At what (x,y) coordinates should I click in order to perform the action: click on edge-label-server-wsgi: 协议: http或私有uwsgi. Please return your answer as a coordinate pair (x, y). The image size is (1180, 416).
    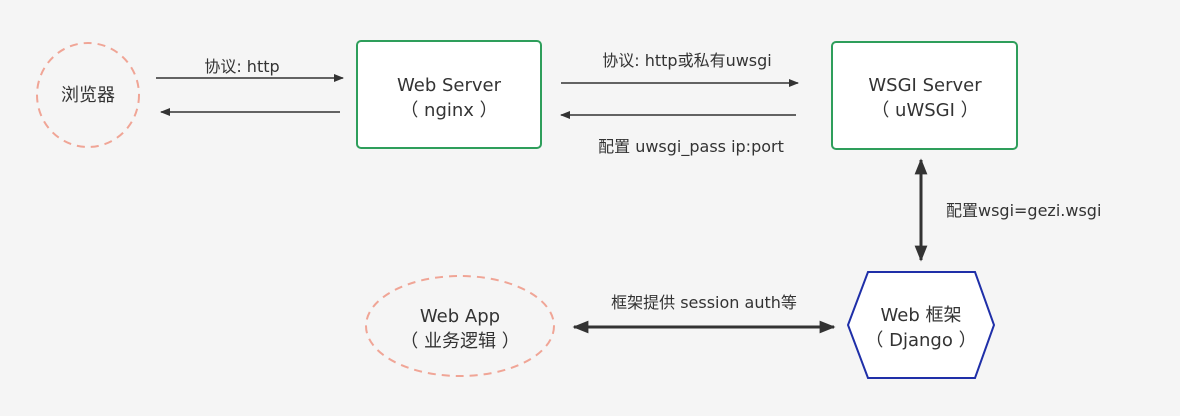
    Looking at the image, I should click on (687, 60).